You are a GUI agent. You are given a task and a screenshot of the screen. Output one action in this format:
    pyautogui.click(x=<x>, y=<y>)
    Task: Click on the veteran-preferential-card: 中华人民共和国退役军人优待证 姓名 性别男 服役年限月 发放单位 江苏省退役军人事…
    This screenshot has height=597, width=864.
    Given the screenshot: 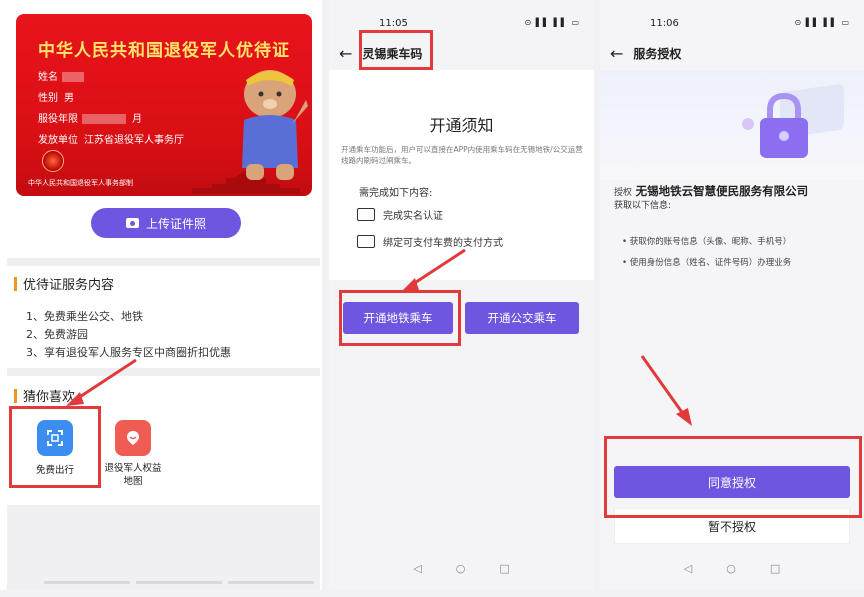 What is the action you would take?
    pyautogui.click(x=164, y=105)
    